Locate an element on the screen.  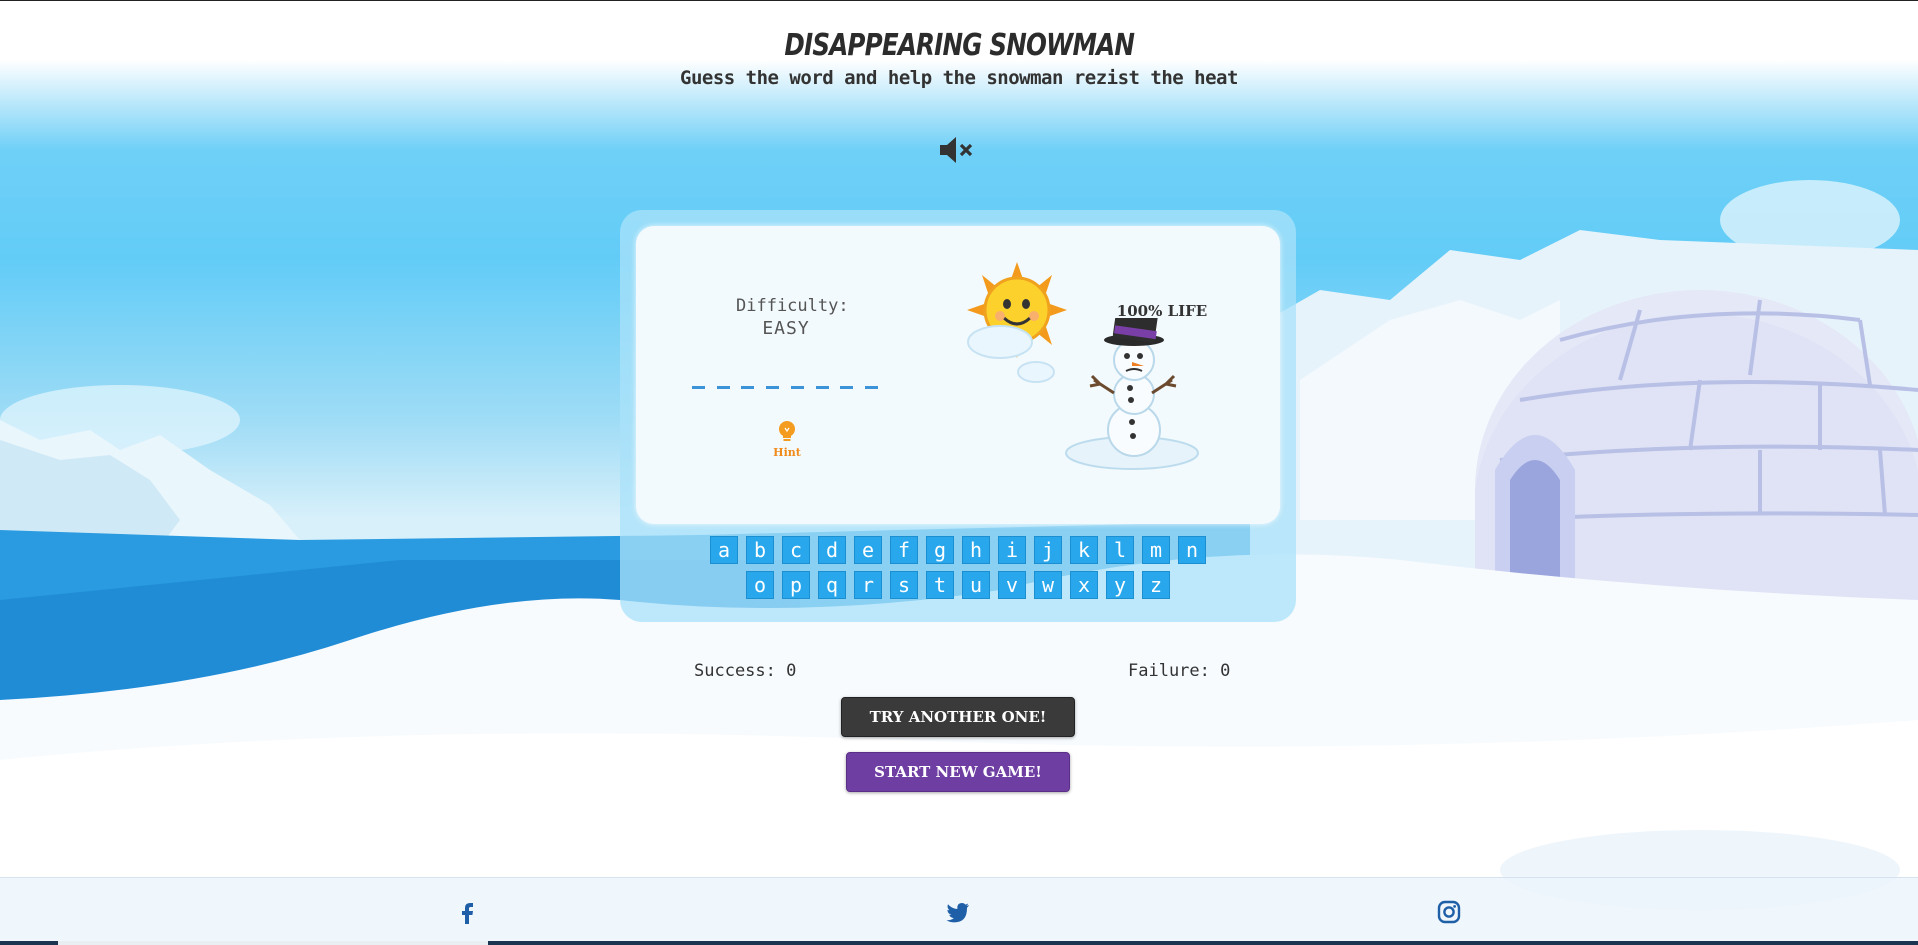
letter-key-z: z is located at coordinates (1156, 585).